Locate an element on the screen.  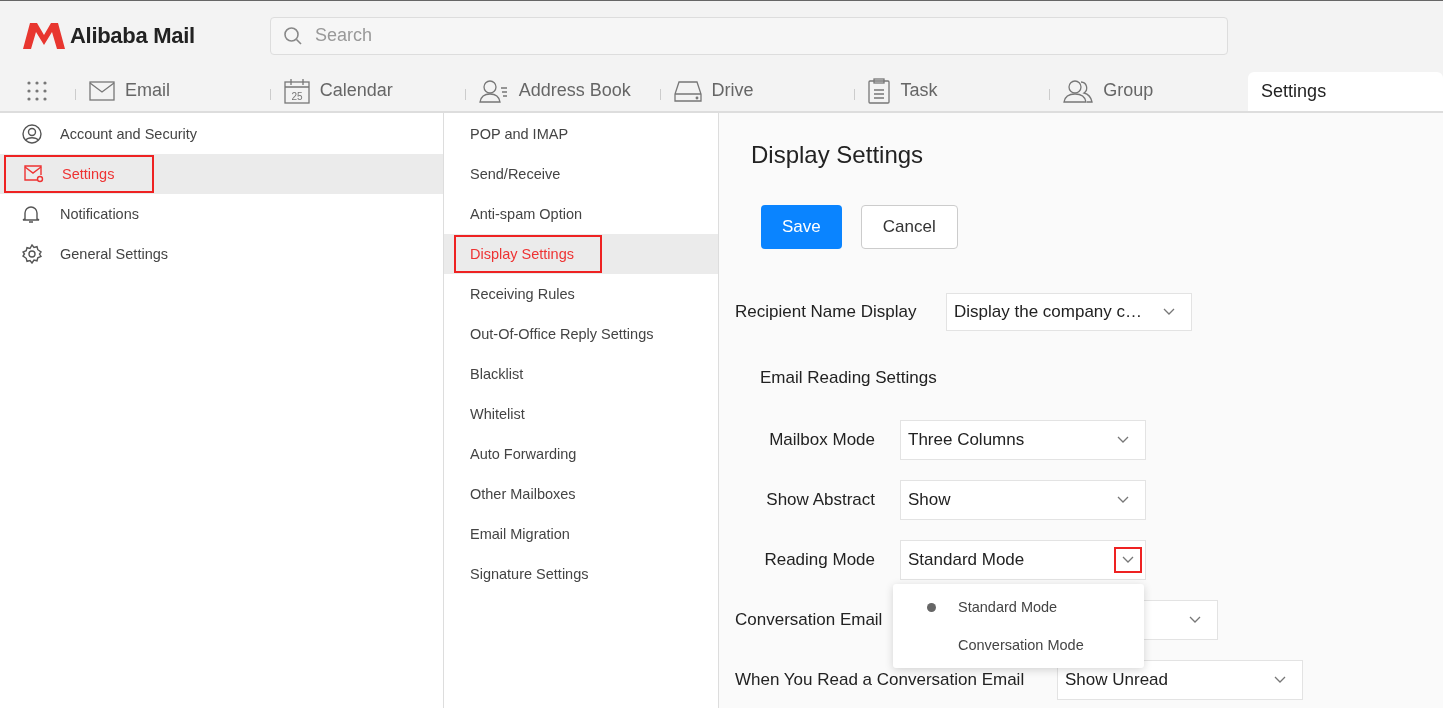
submenu-item: Anti-spam Option is located at coordinates (581, 214).